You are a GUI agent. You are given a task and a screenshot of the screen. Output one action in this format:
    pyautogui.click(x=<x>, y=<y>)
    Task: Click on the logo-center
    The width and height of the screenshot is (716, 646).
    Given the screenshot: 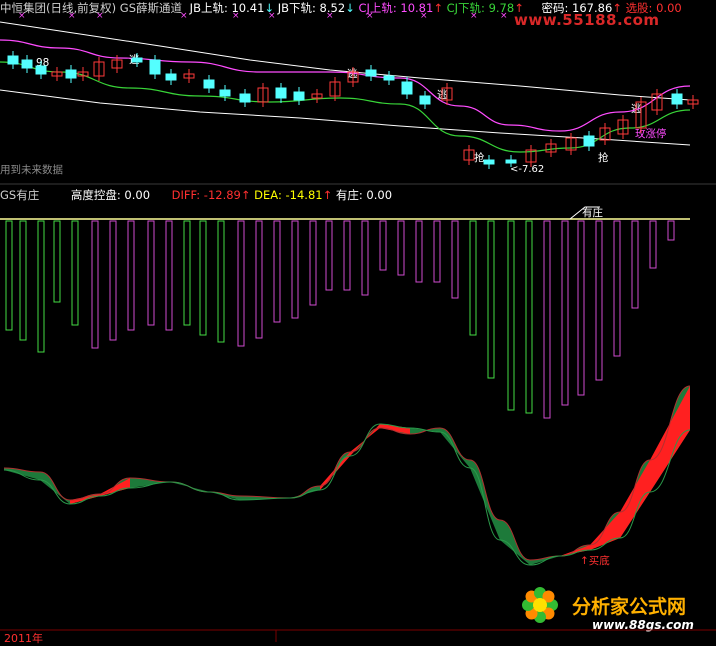 What is the action you would take?
    pyautogui.click(x=540, y=605)
    